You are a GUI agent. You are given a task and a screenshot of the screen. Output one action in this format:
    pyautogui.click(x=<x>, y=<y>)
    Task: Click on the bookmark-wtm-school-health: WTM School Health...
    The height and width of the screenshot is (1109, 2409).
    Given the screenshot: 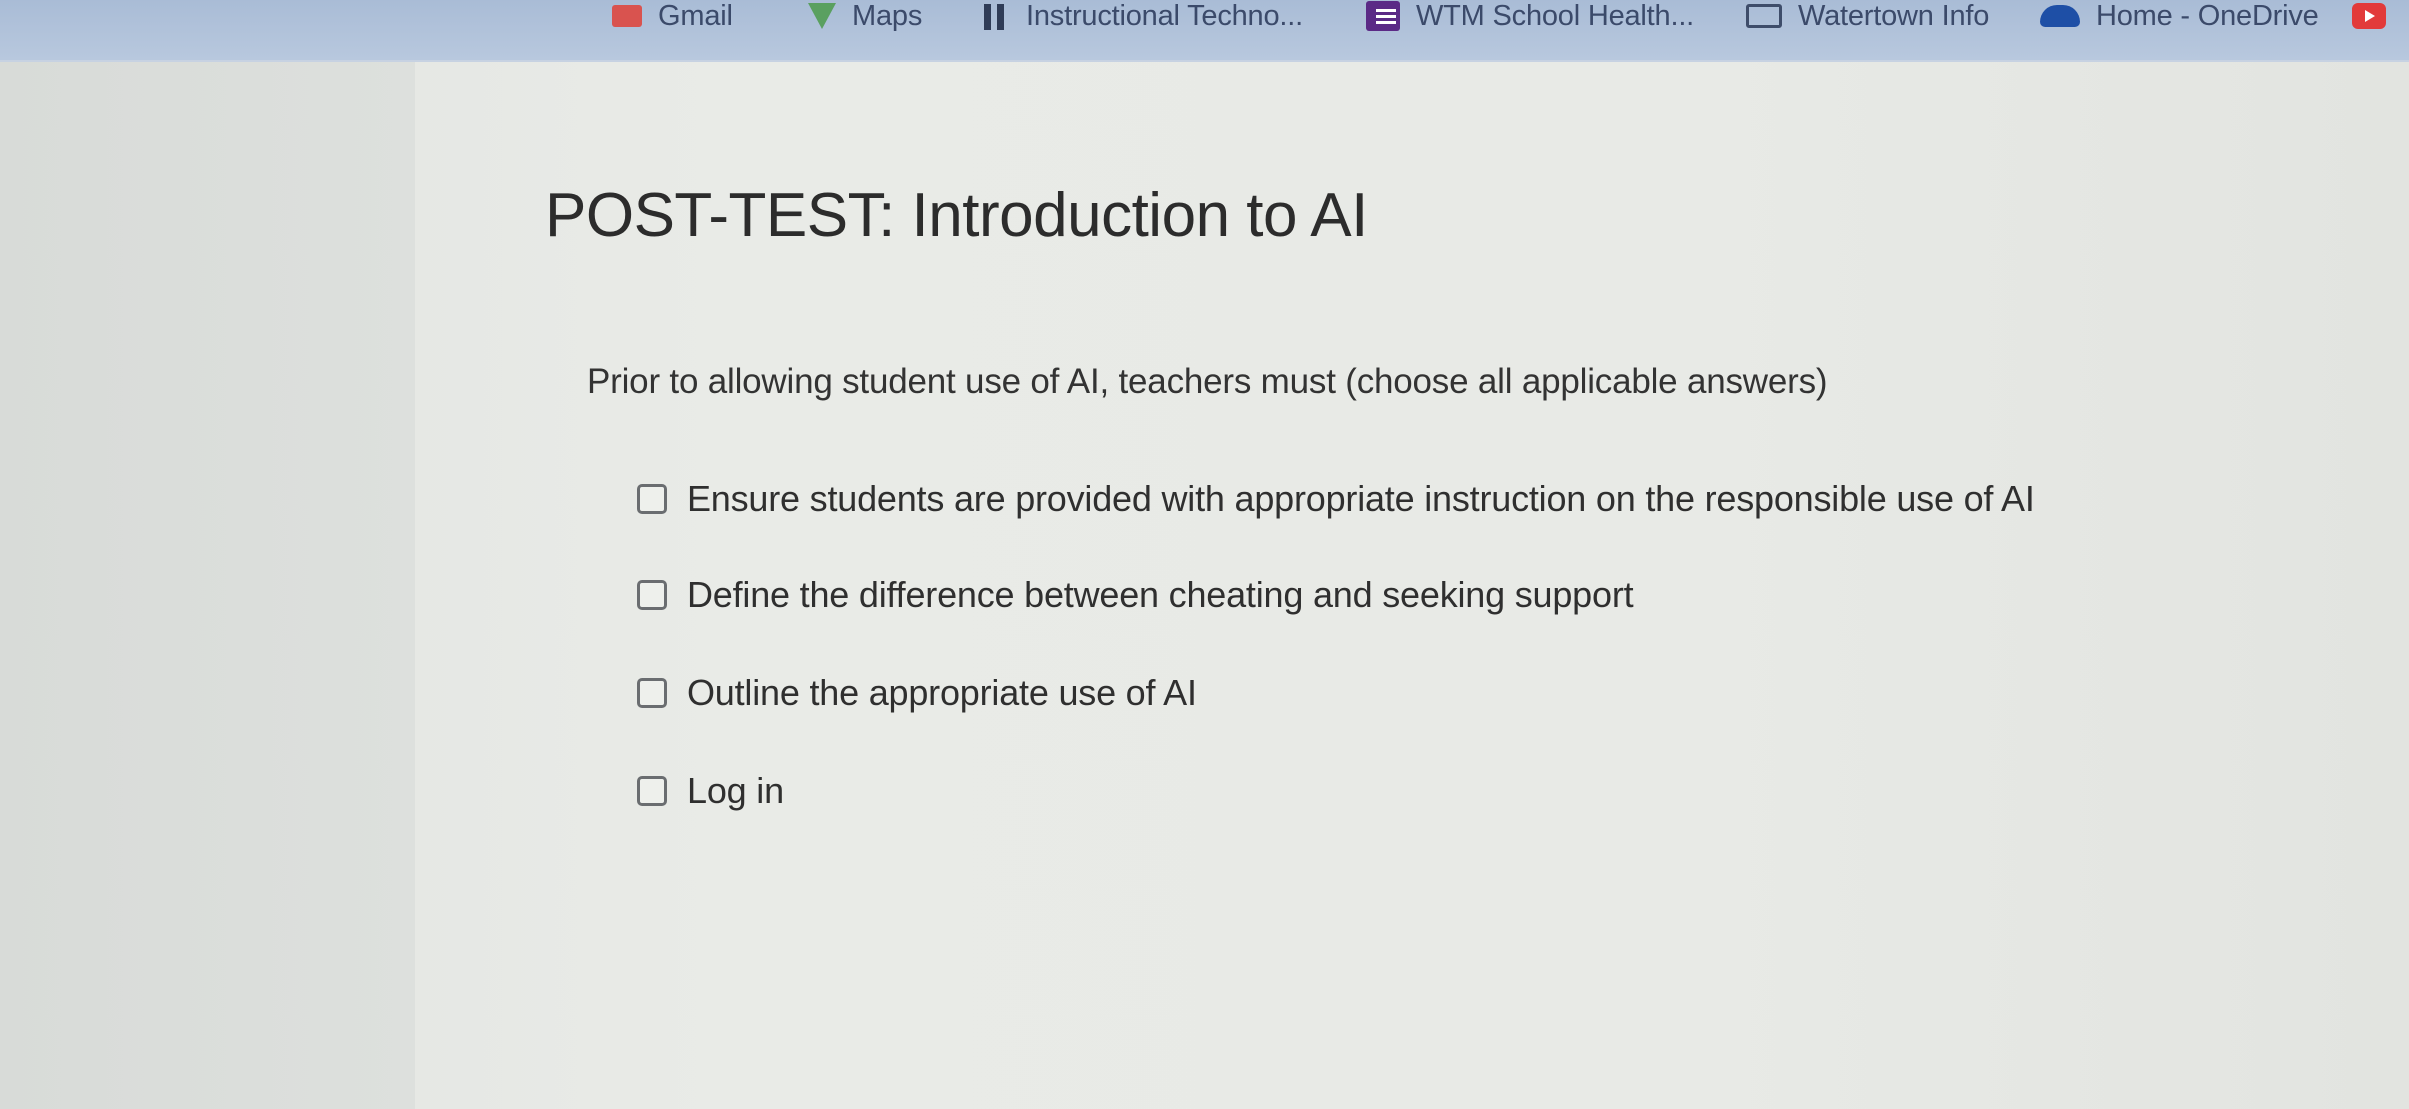 What is the action you would take?
    pyautogui.click(x=1530, y=19)
    